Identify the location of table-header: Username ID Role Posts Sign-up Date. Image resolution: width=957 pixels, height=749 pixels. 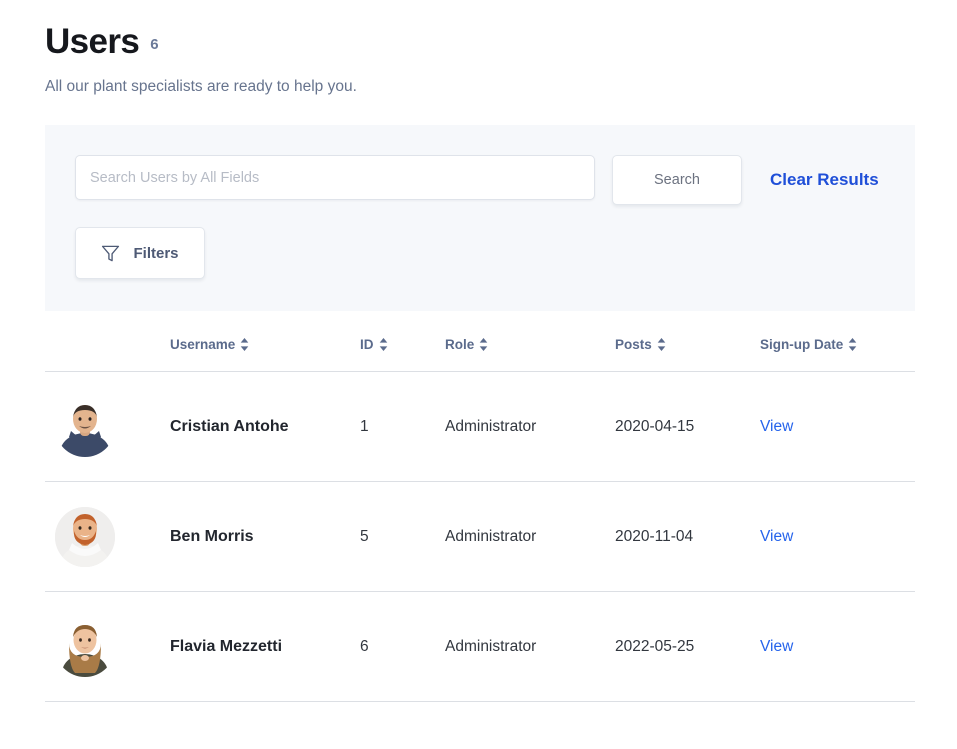
(480, 355).